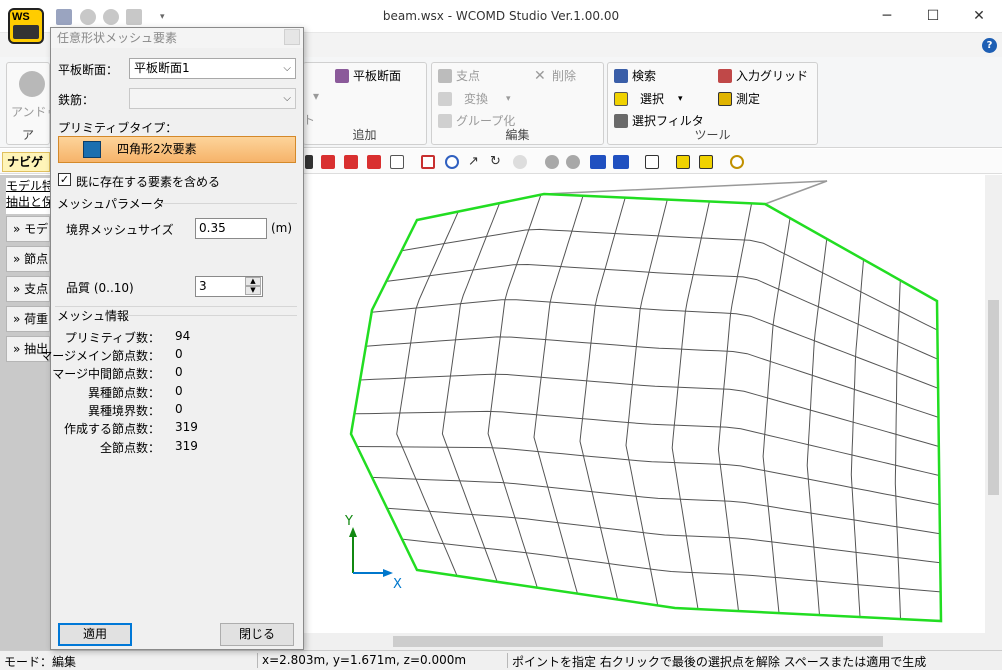 The image size is (1002, 670). I want to click on horizontal-scroll-thumb, so click(638, 641).